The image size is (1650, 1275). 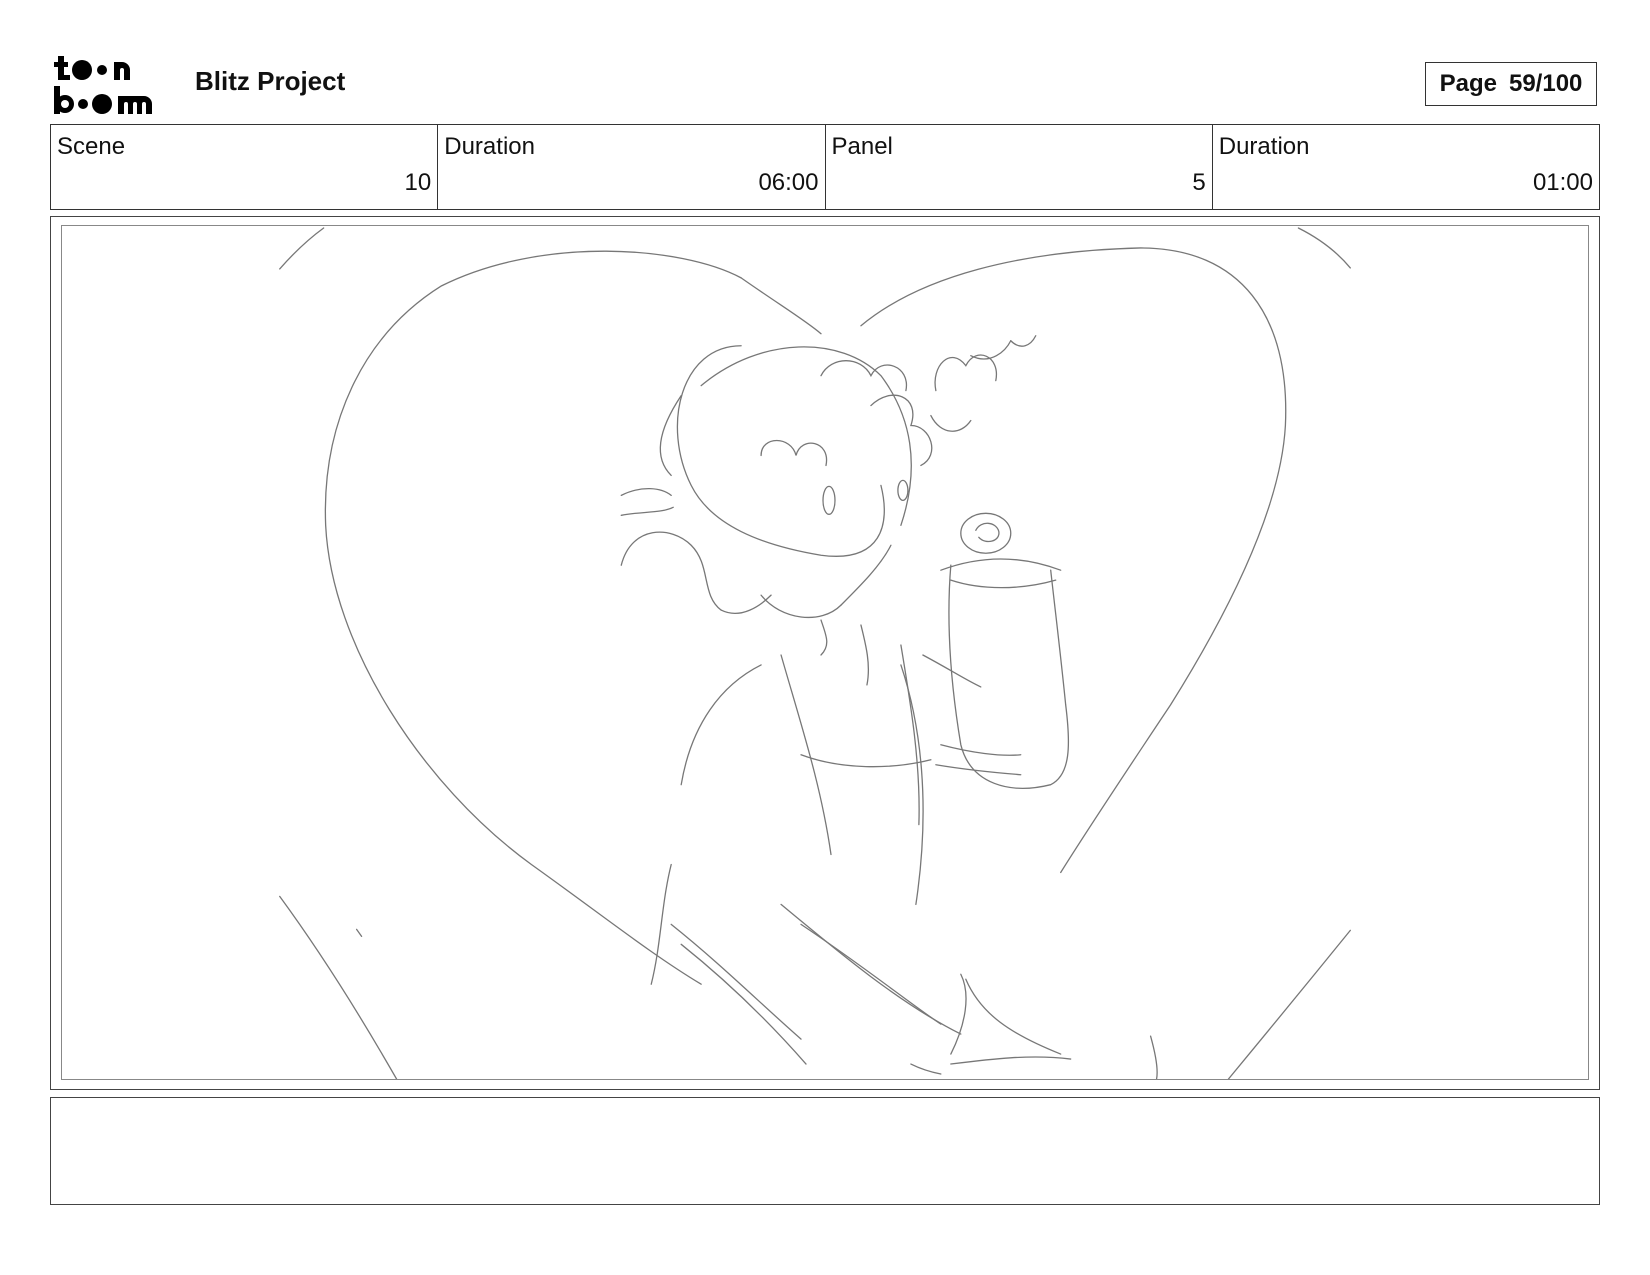 What do you see at coordinates (1199, 182) in the screenshot?
I see `panel-value: 5` at bounding box center [1199, 182].